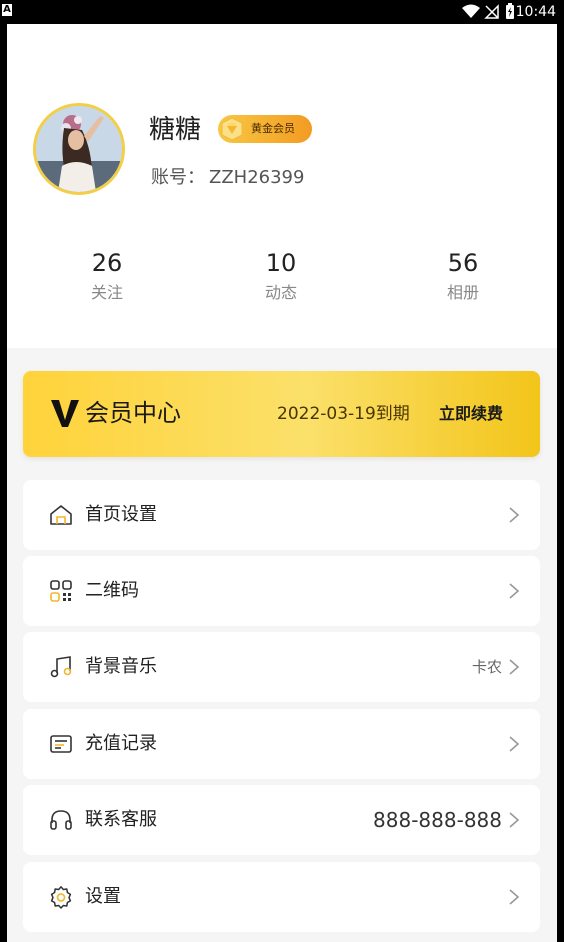 Image resolution: width=564 pixels, height=942 pixels. What do you see at coordinates (463, 263) in the screenshot?
I see `stat-albums-count: 56` at bounding box center [463, 263].